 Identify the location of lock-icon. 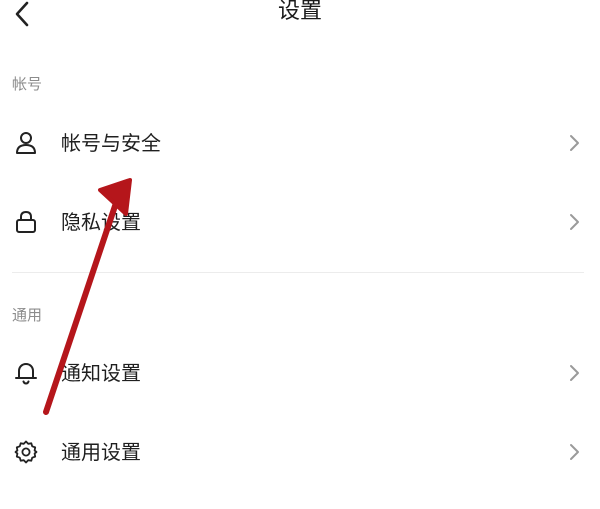
(26, 222).